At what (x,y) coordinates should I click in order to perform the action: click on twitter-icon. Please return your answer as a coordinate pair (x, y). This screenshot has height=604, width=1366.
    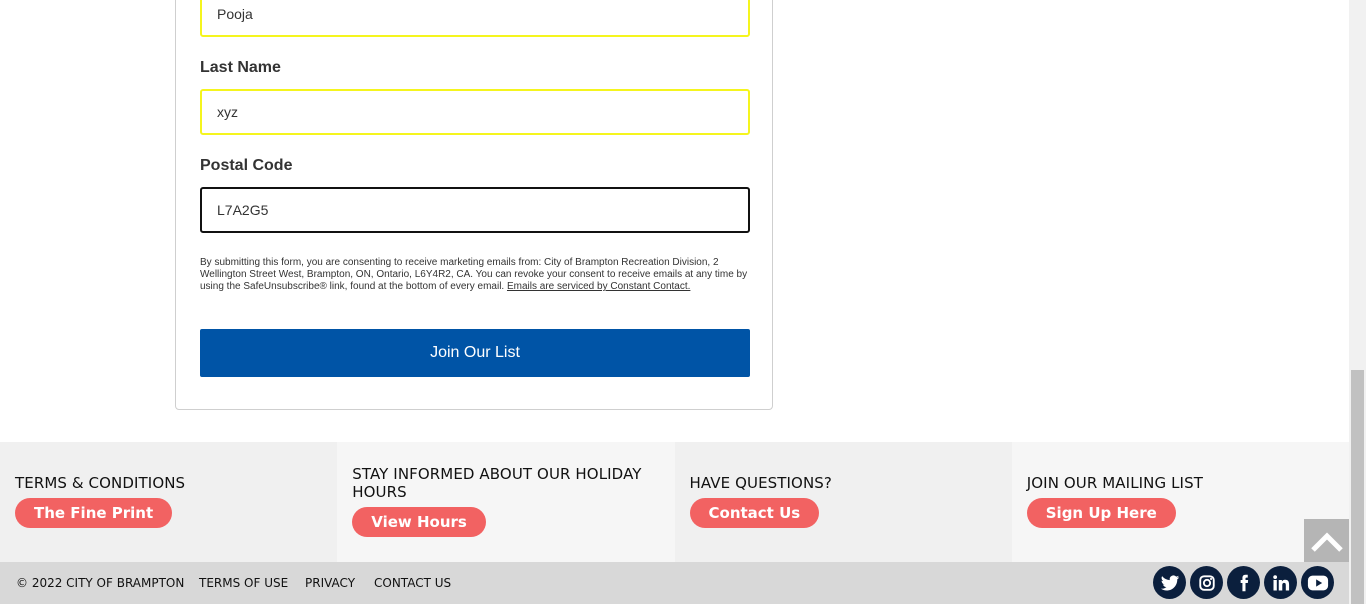
    Looking at the image, I should click on (1169, 582).